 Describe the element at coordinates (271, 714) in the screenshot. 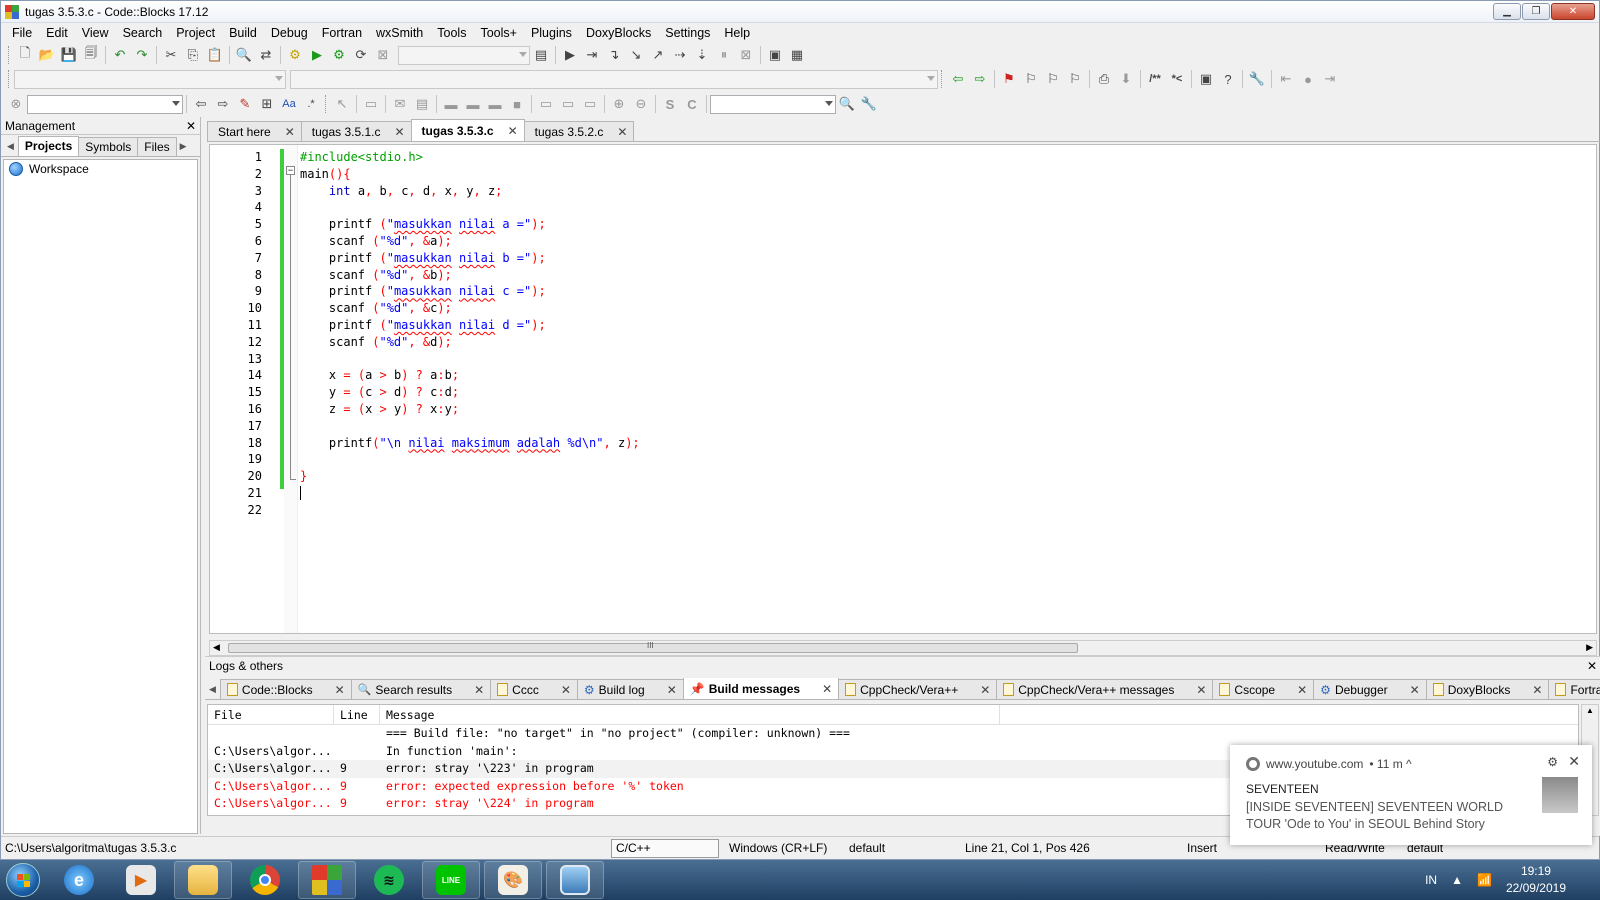

I see `column-file: File` at that location.